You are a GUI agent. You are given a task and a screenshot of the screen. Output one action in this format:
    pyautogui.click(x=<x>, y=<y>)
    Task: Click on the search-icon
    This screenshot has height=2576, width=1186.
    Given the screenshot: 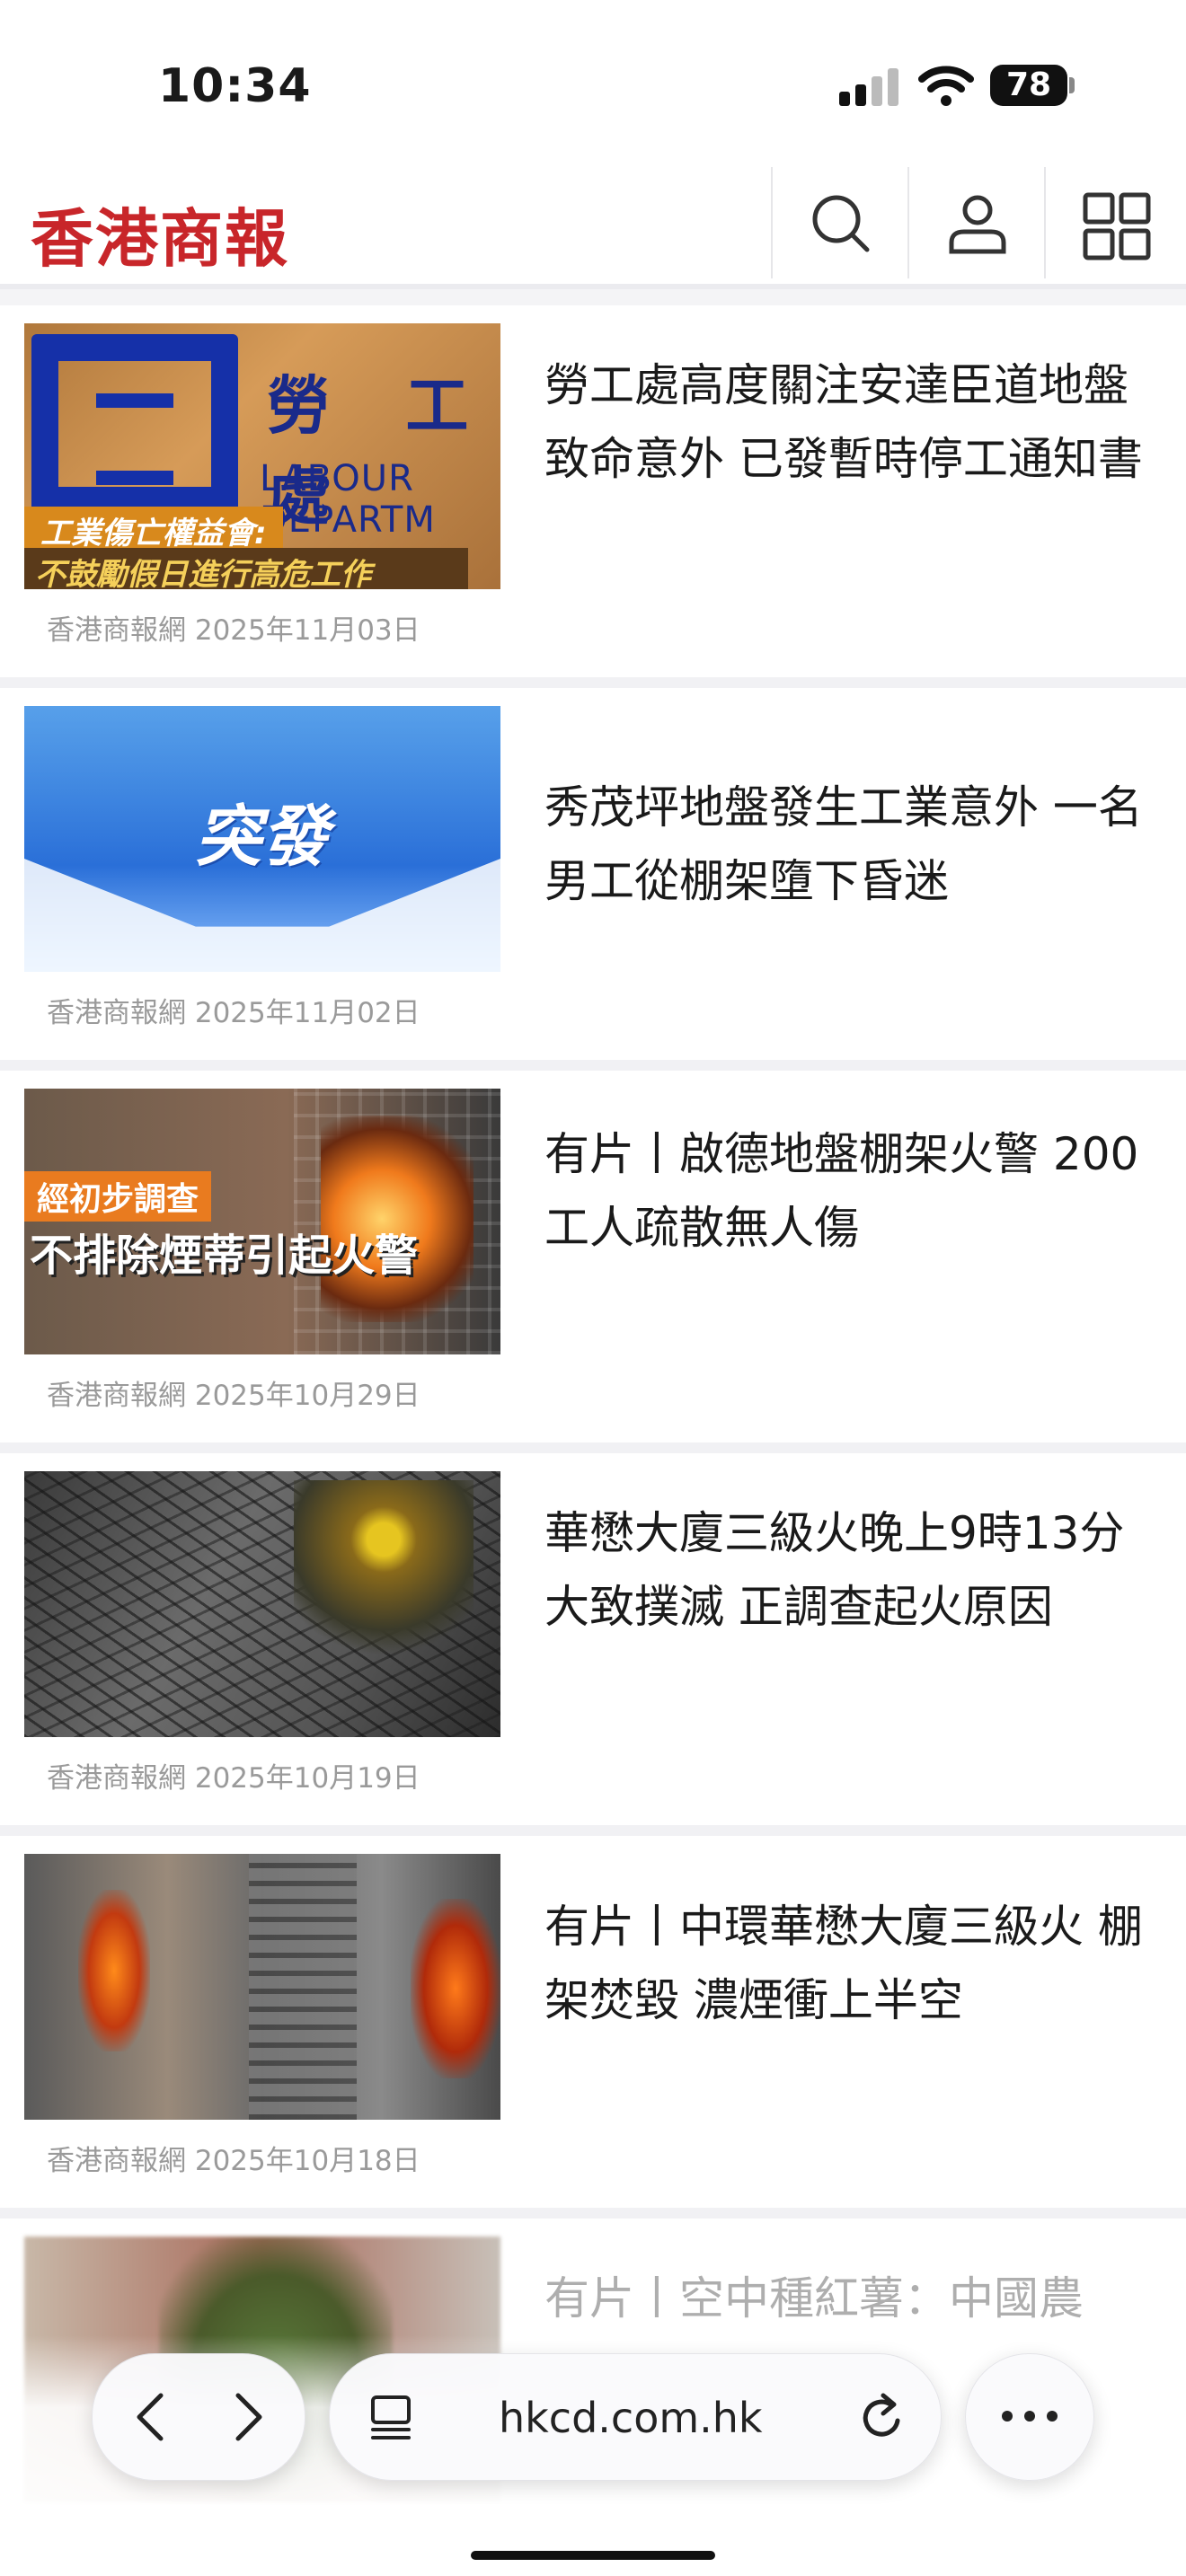 What is the action you would take?
    pyautogui.click(x=841, y=223)
    